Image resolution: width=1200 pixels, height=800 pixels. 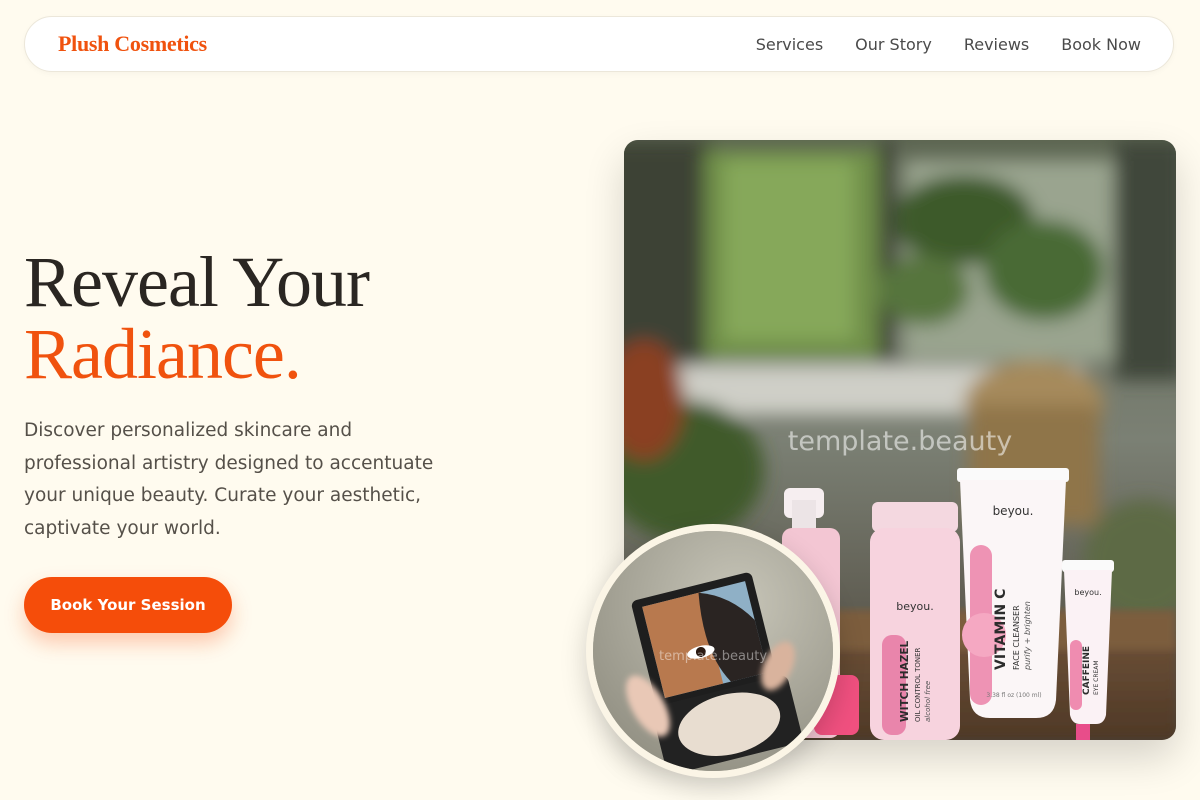 What do you see at coordinates (132, 44) in the screenshot?
I see `brand-logo: Plush Cosmetics` at bounding box center [132, 44].